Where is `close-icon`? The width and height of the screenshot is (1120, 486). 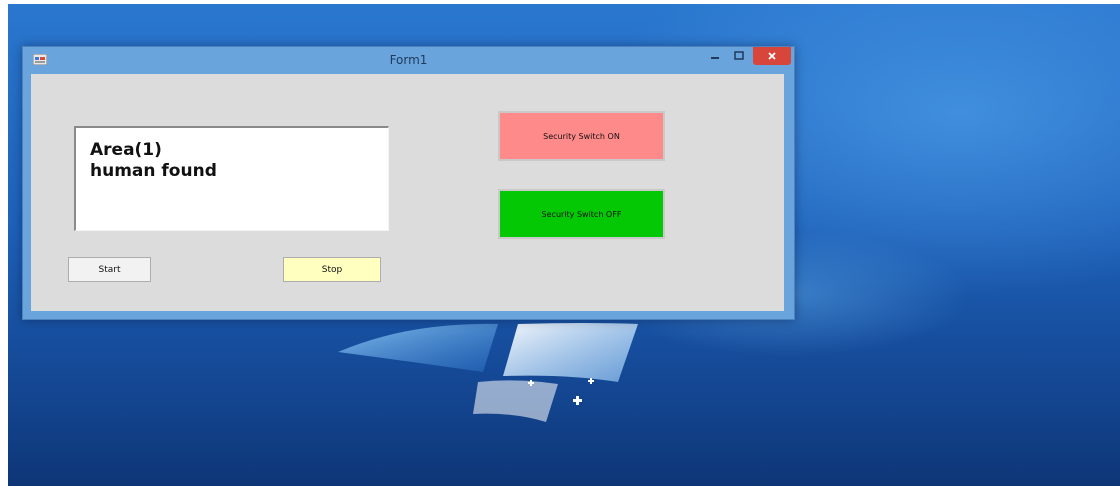 close-icon is located at coordinates (772, 56).